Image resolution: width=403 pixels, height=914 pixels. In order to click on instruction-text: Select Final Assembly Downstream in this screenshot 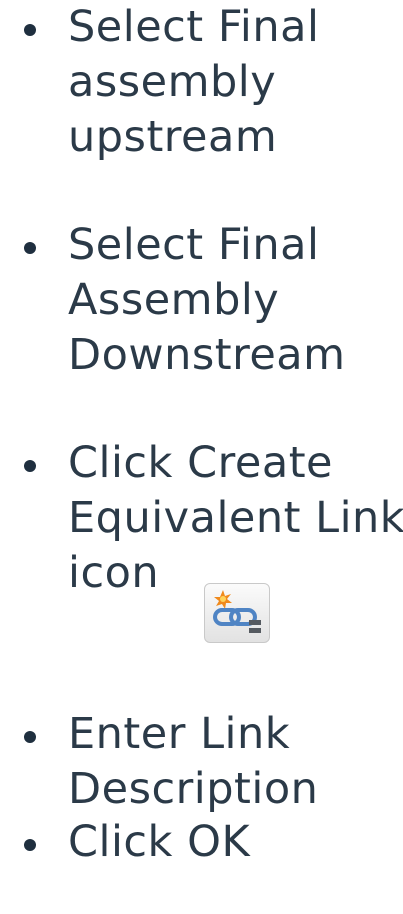, I will do `click(233, 300)`.